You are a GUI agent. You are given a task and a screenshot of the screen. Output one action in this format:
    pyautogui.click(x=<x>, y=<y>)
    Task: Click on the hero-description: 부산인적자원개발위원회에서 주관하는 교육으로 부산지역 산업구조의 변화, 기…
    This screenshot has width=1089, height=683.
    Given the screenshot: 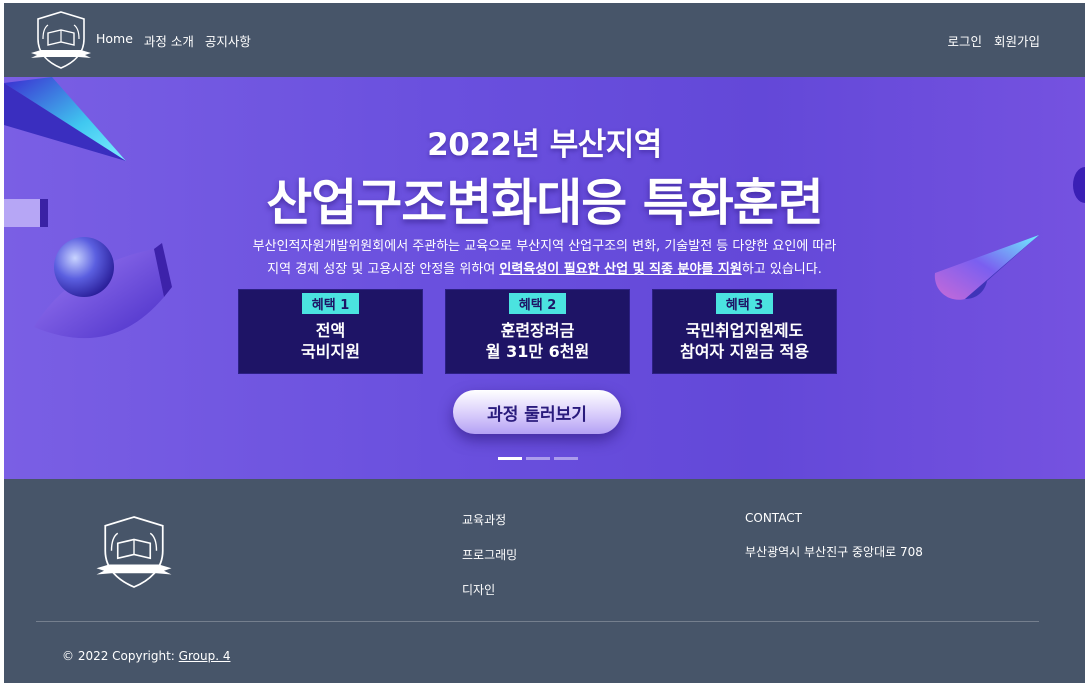 What is the action you would take?
    pyautogui.click(x=544, y=258)
    